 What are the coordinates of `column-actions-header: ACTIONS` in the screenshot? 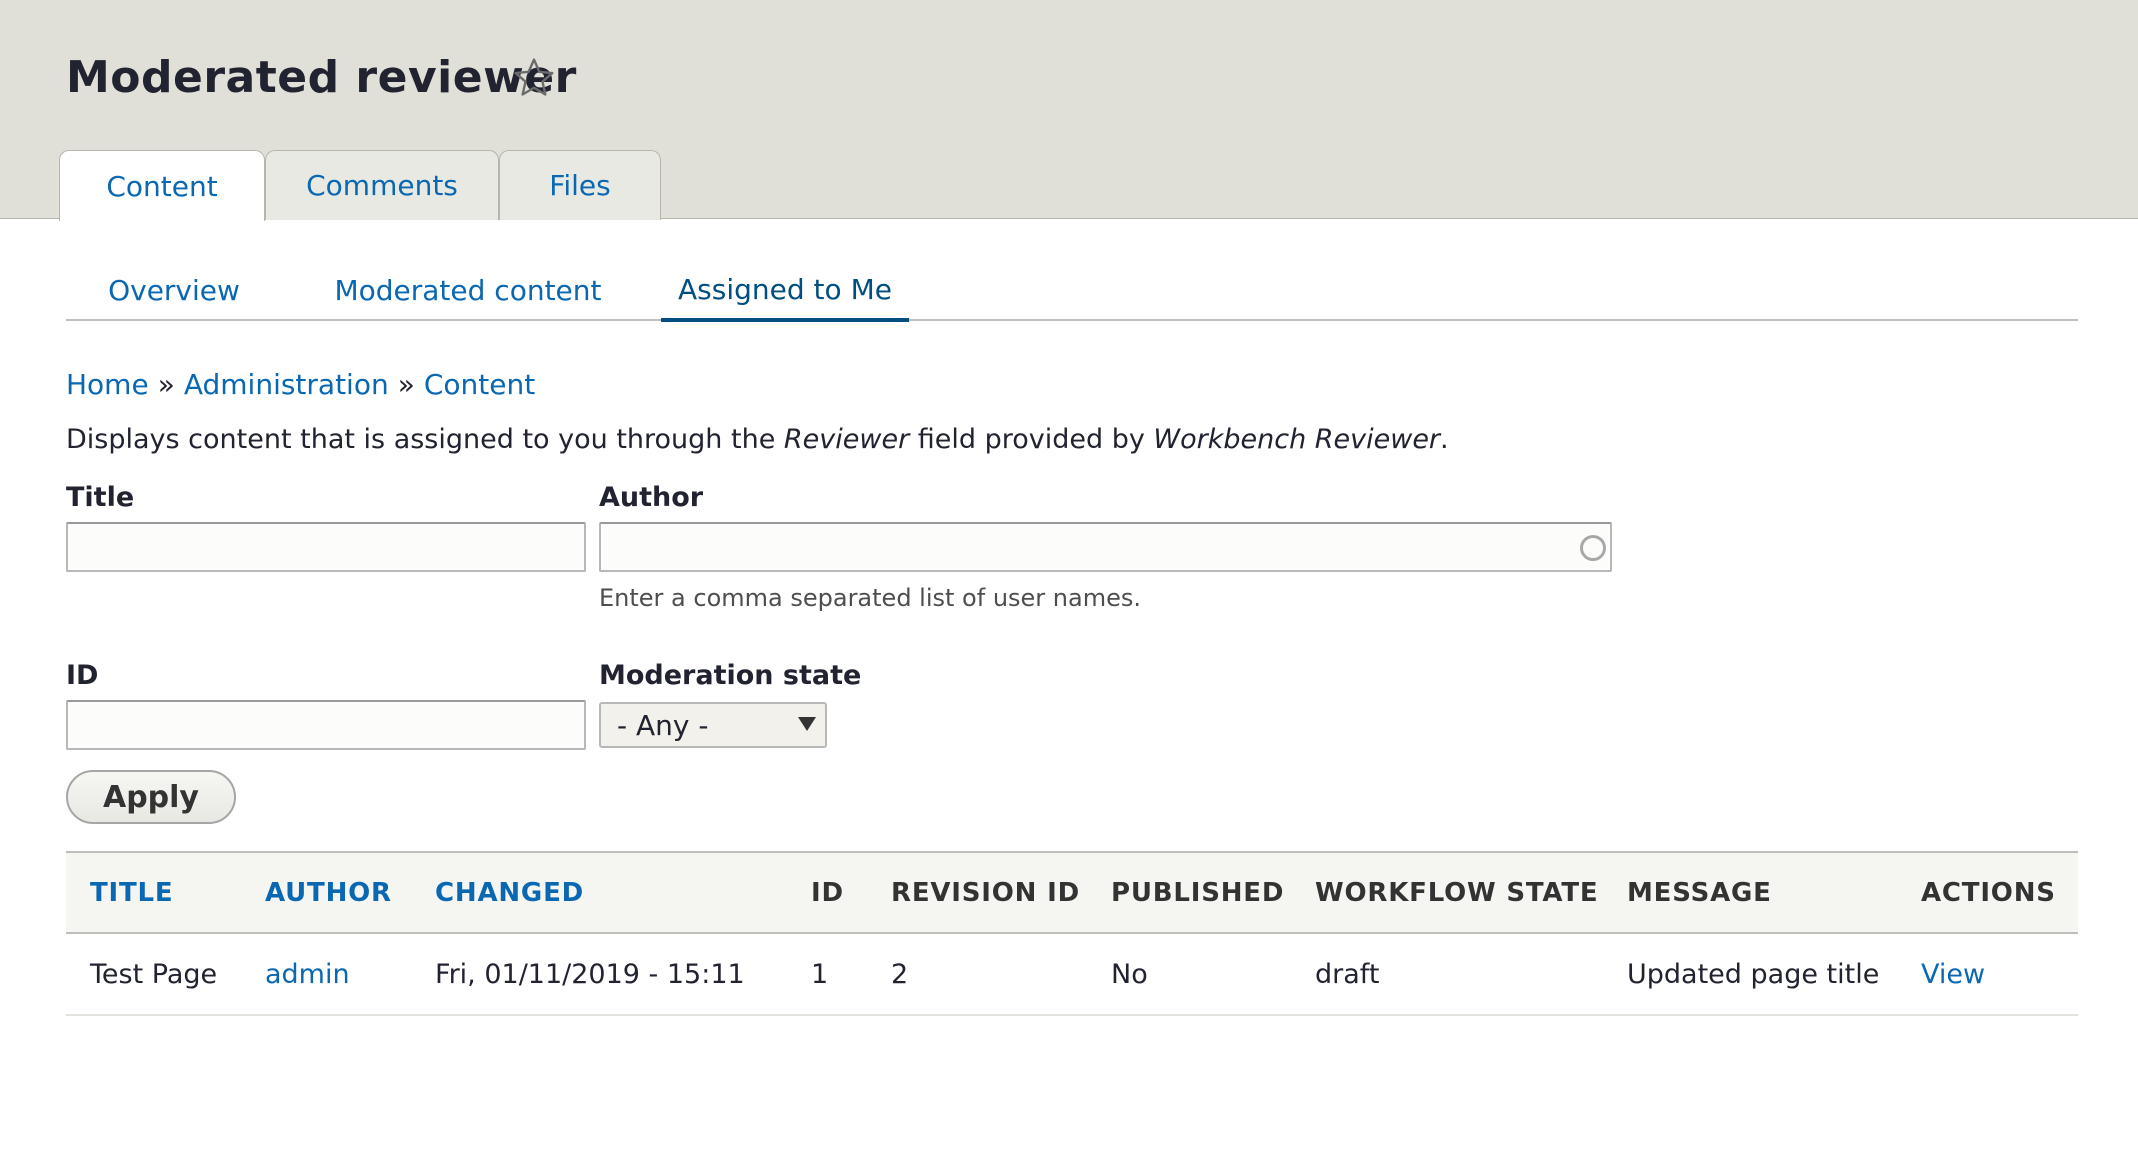 It's located at (1988, 893).